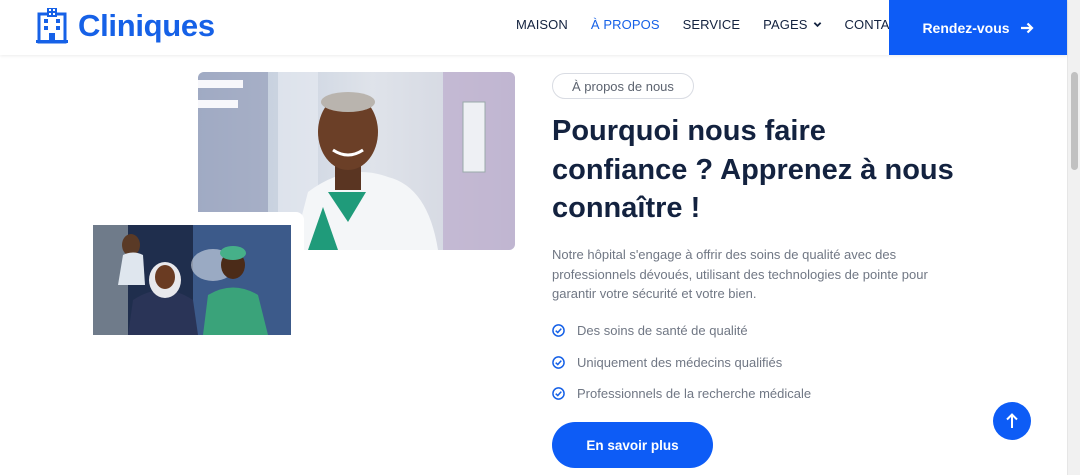 This screenshot has height=475, width=1080. Describe the element at coordinates (192, 280) in the screenshot. I see `medical-team-photo` at that location.